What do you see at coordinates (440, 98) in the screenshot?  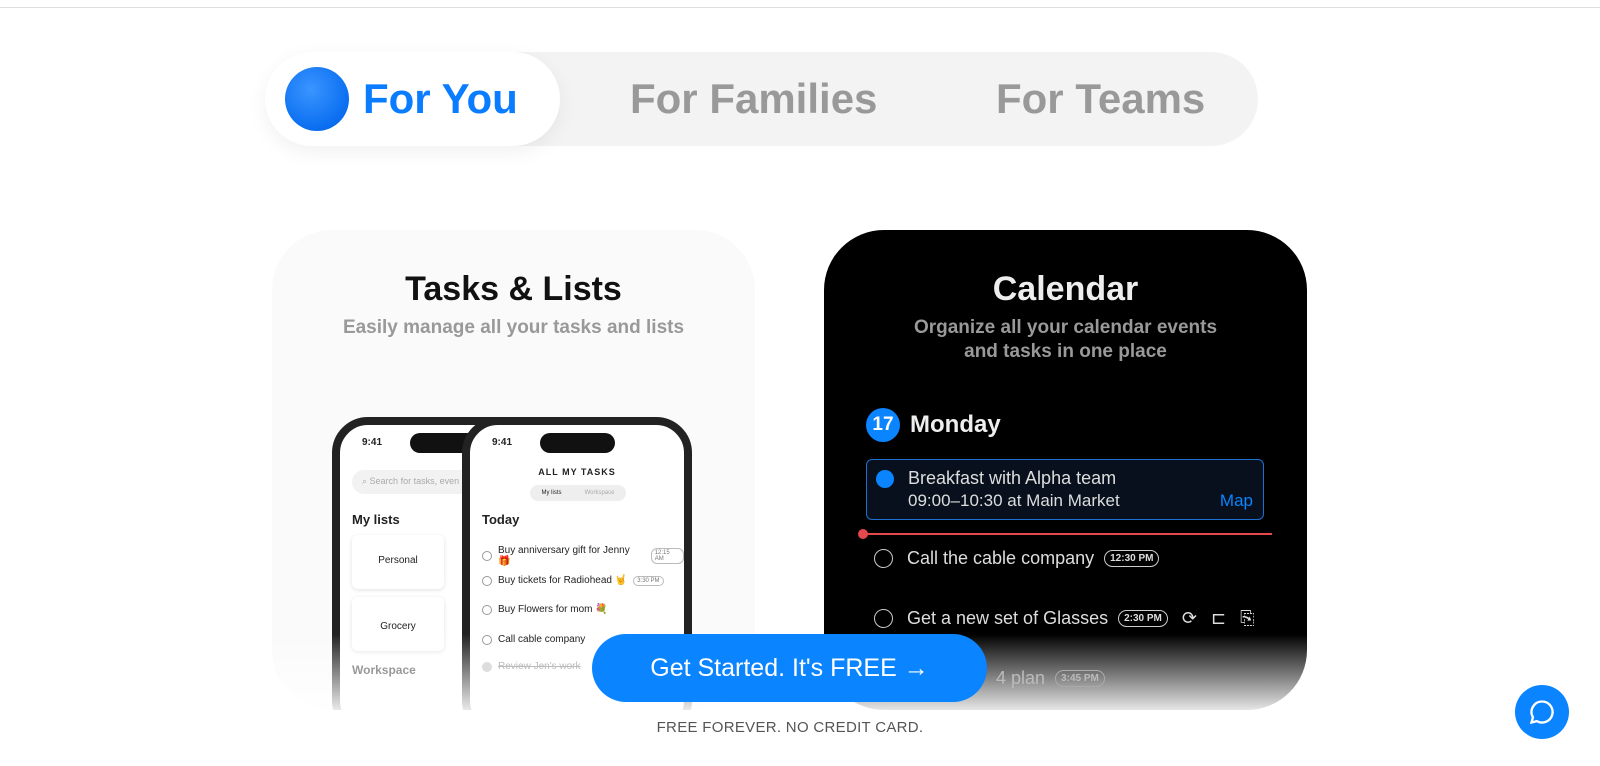 I see `tab-label: For You` at bounding box center [440, 98].